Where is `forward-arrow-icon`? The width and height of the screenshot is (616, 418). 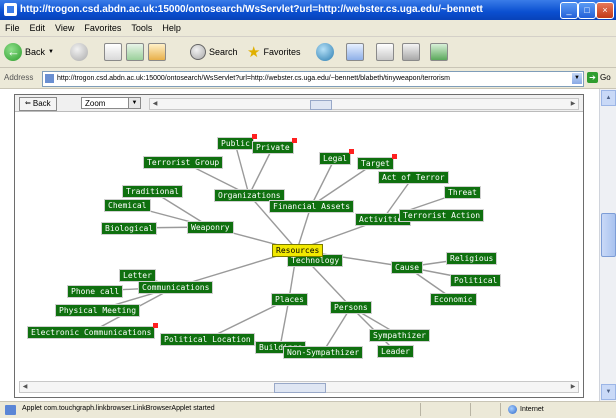
forward-arrow-icon is located at coordinates (79, 52).